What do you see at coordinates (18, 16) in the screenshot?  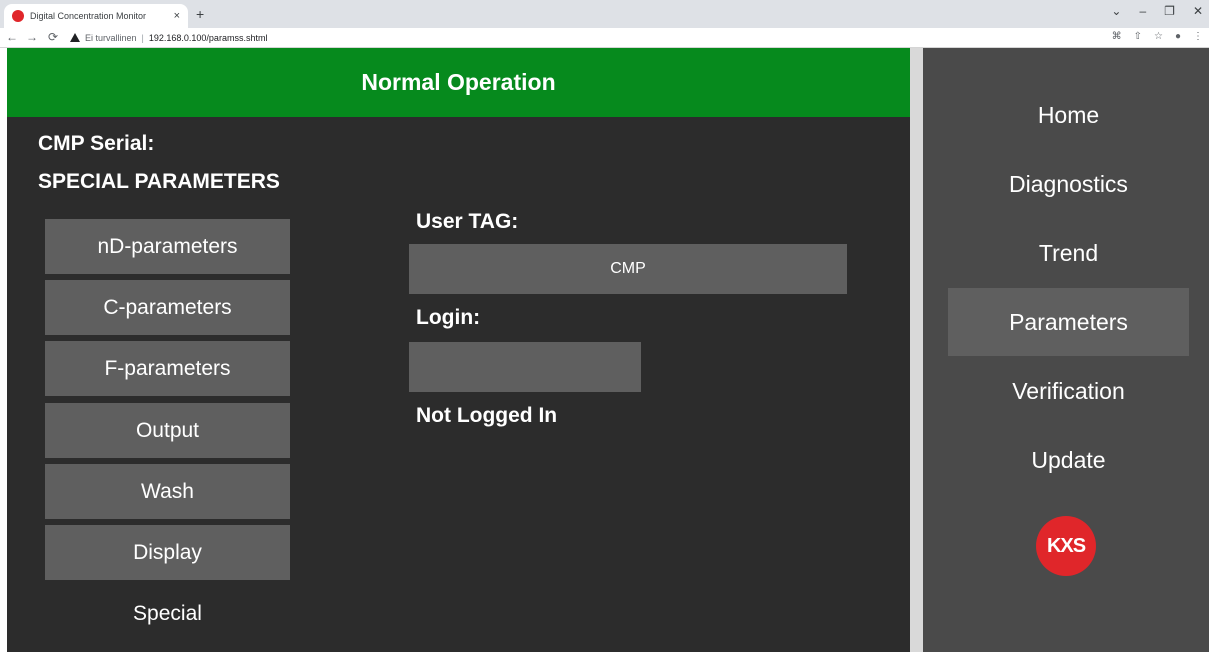 I see `site-favicon-icon` at bounding box center [18, 16].